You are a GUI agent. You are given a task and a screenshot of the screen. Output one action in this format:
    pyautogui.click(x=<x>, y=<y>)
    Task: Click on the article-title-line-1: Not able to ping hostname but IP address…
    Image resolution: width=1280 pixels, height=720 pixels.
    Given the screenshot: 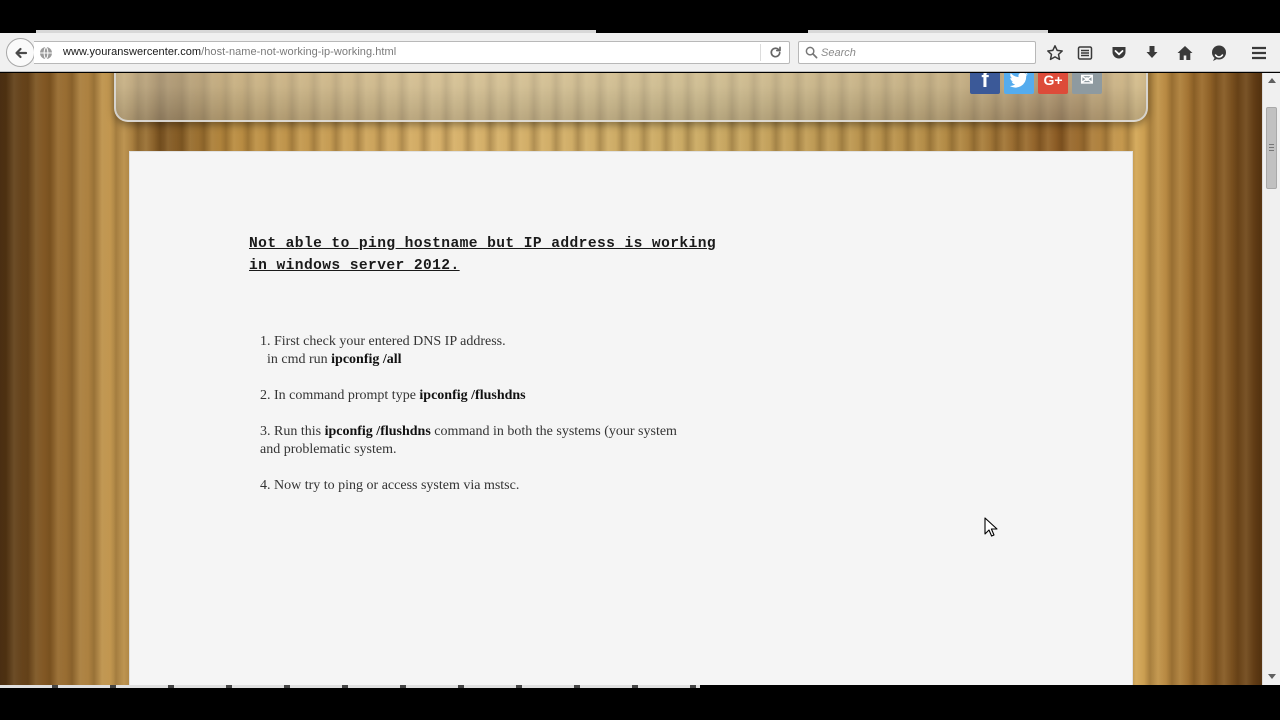 What is the action you would take?
    pyautogui.click(x=483, y=244)
    